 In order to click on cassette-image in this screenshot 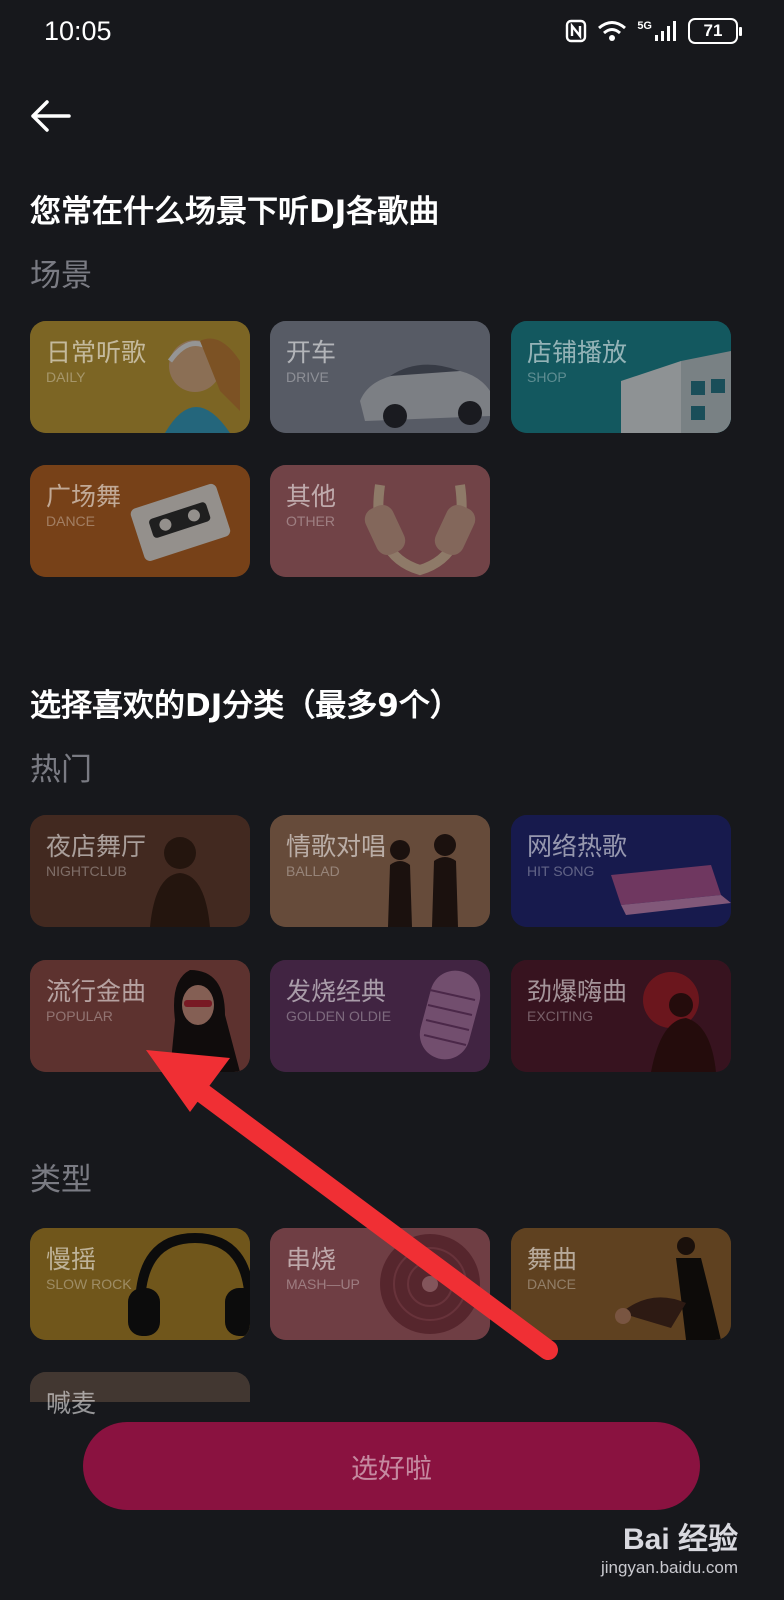, I will do `click(180, 522)`.